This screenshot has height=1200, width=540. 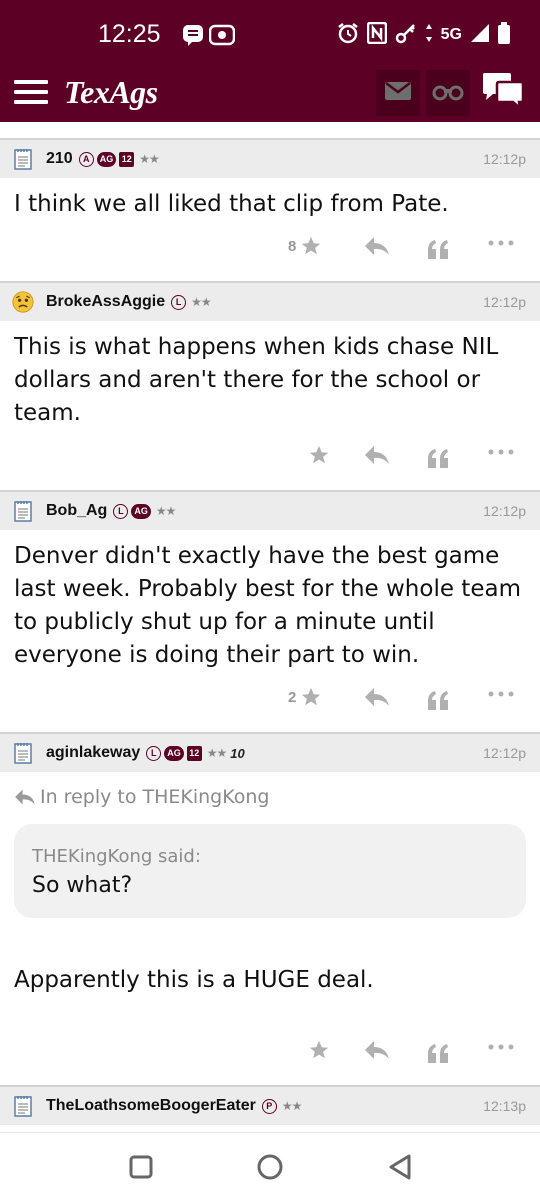 I want to click on chat-button, so click(x=503, y=93).